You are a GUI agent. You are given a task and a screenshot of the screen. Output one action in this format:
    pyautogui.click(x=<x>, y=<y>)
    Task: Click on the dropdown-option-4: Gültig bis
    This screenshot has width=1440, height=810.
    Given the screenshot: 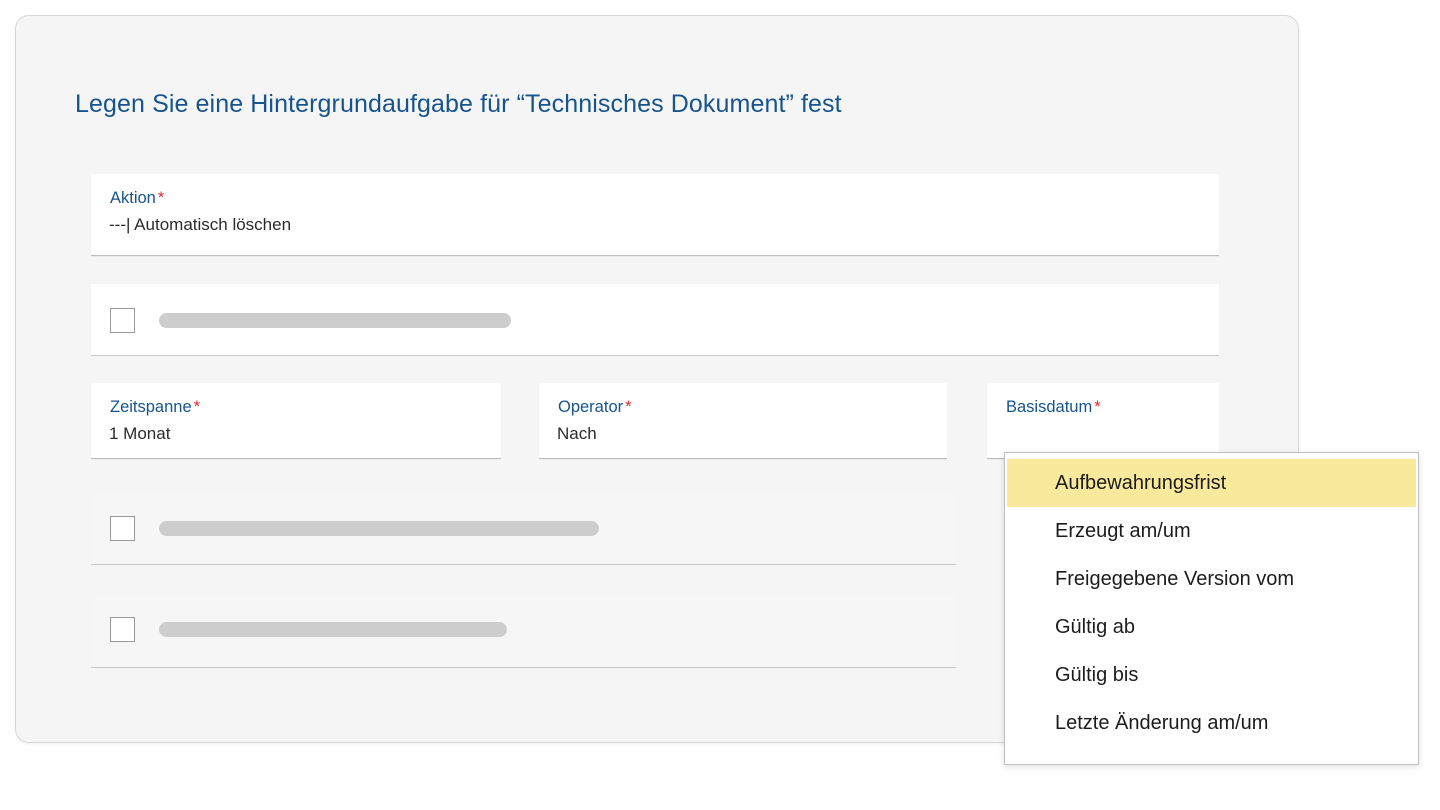 What is the action you would take?
    pyautogui.click(x=1211, y=675)
    